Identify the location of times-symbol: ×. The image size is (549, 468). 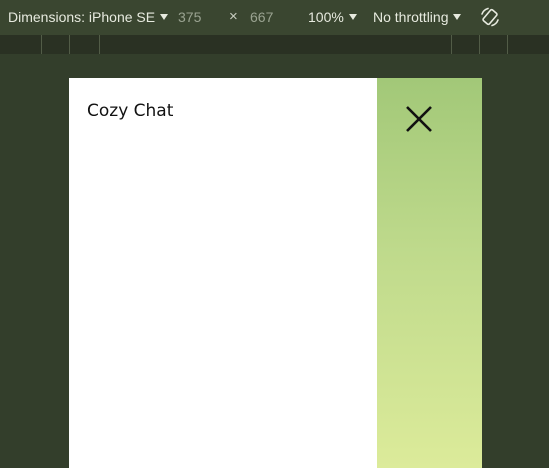
(233, 16).